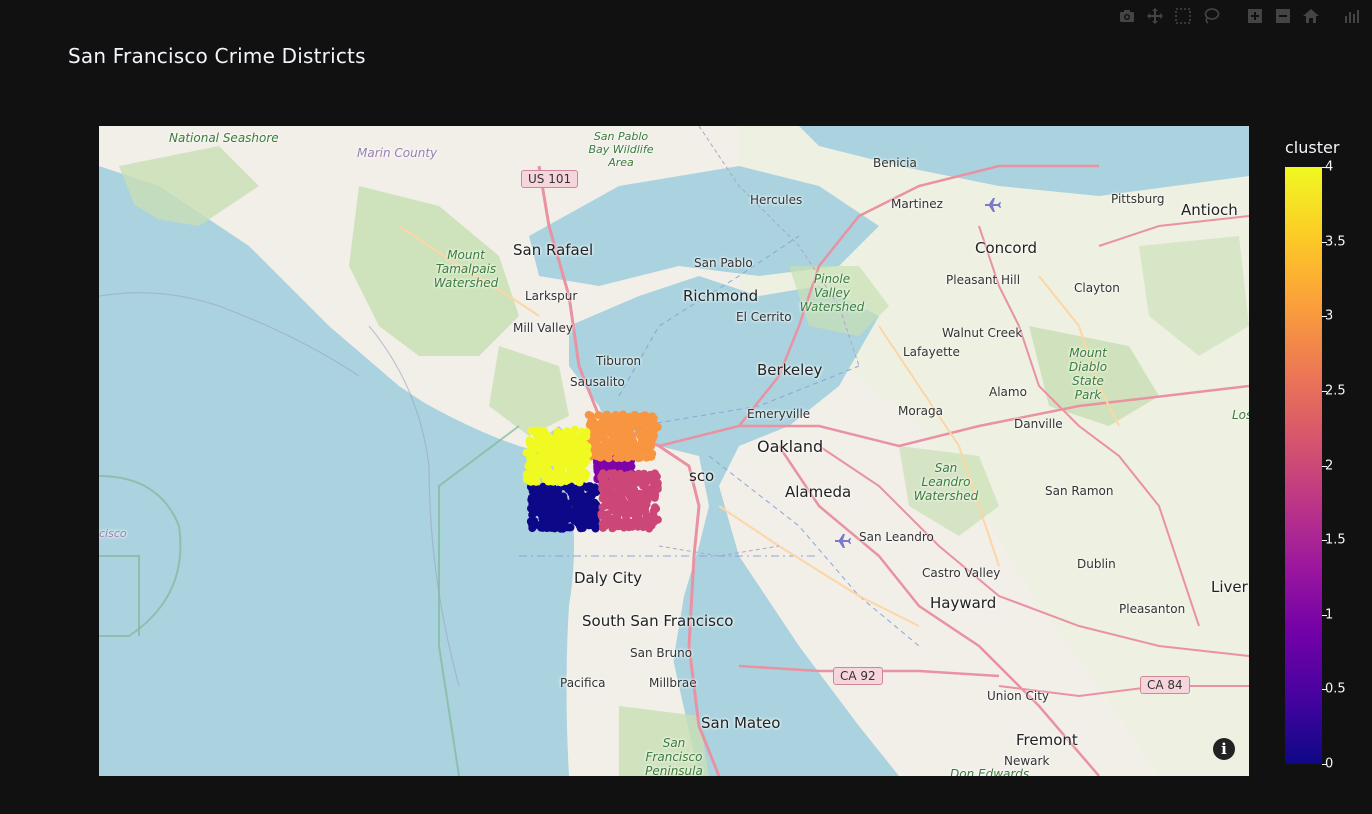  What do you see at coordinates (1283, 16) in the screenshot?
I see `zoom-out-icon` at bounding box center [1283, 16].